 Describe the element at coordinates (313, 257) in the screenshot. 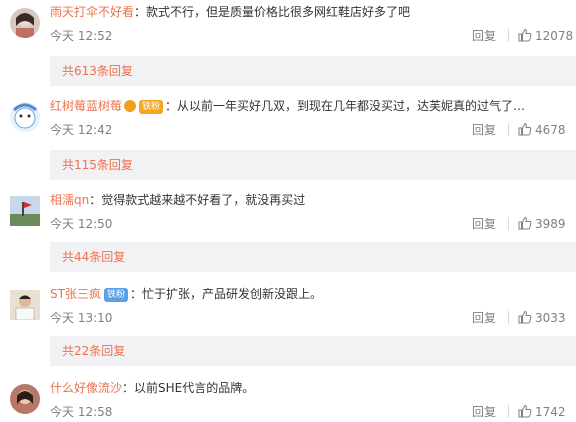

I see `more-replies-bar: 共44条回复` at that location.